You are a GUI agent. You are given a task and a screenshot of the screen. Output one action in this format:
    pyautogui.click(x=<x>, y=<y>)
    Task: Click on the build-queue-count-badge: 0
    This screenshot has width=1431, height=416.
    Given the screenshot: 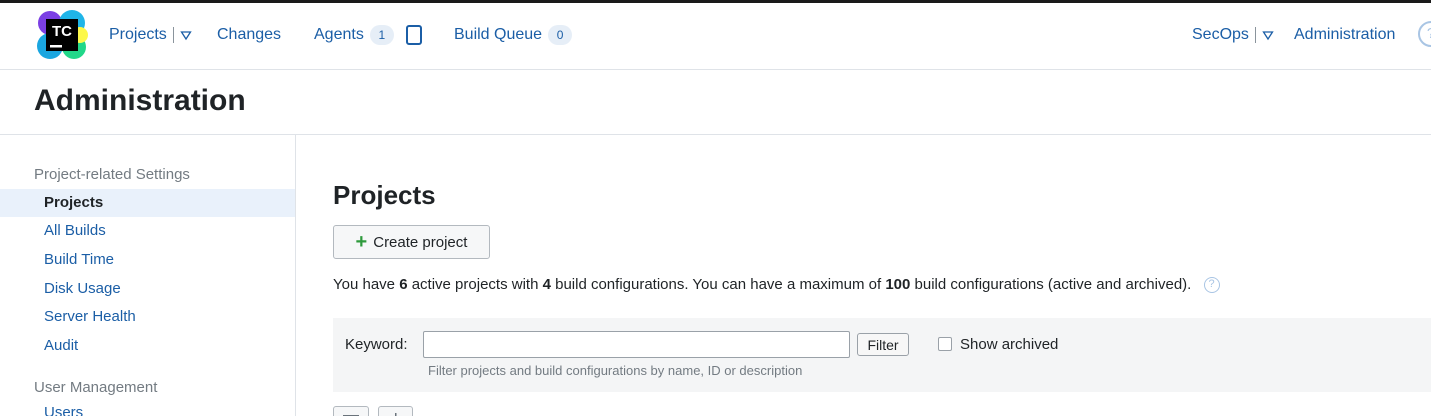 What is the action you would take?
    pyautogui.click(x=560, y=35)
    